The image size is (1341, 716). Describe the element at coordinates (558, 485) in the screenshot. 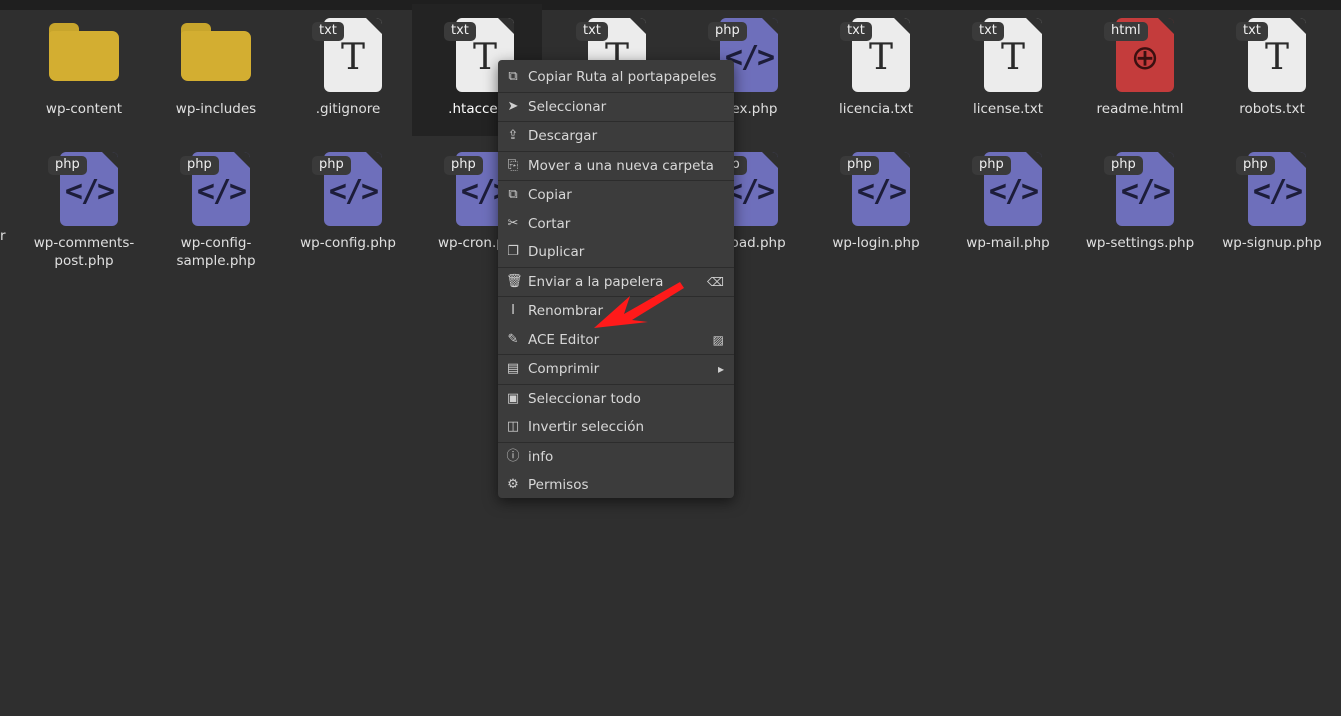

I see `menu-item-label: Permisos` at that location.